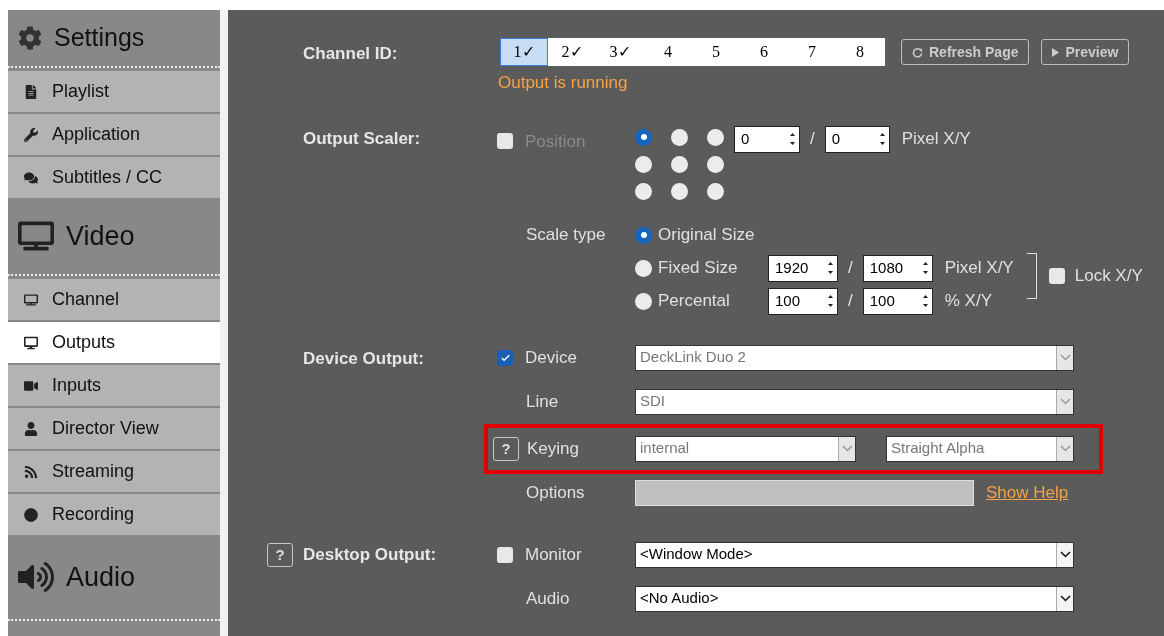  Describe the element at coordinates (563, 83) in the screenshot. I see `status-text: Output is running` at that location.